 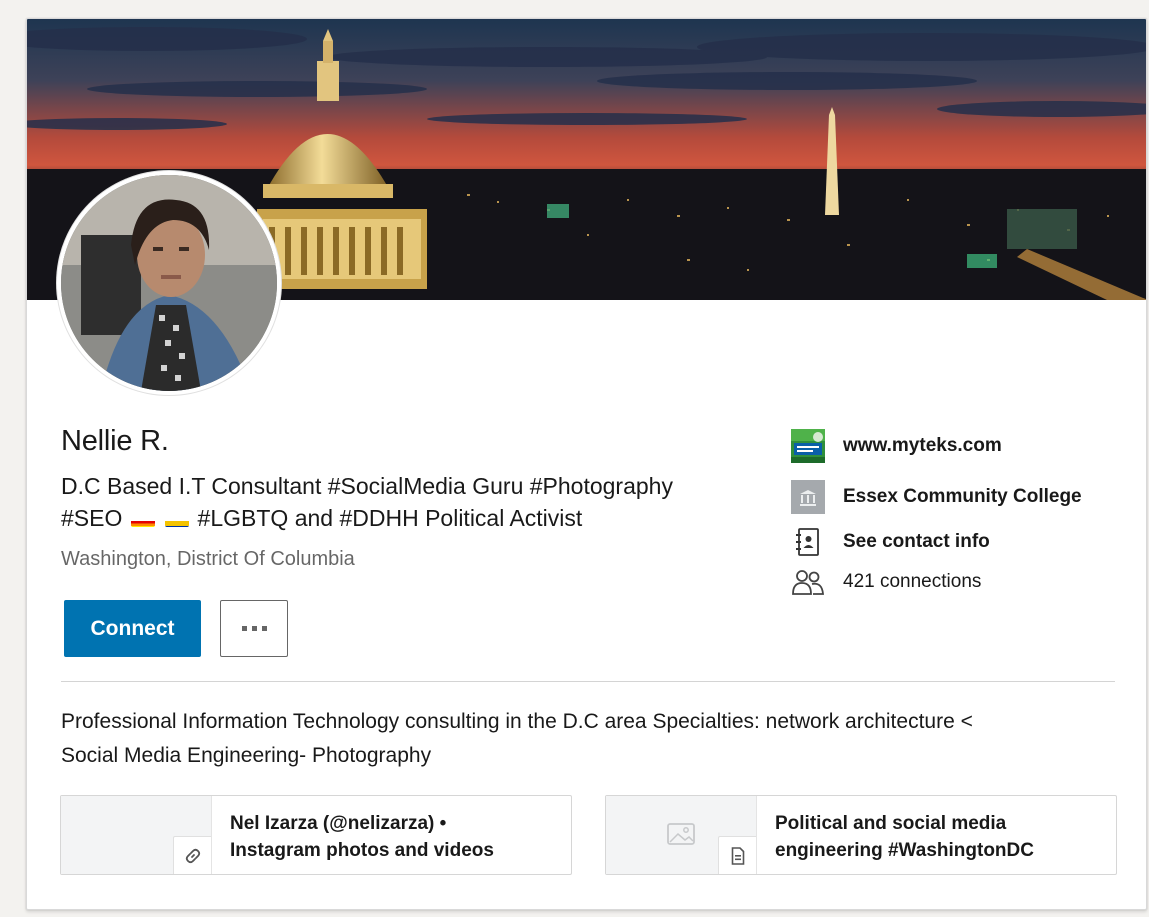 What do you see at coordinates (390, 518) in the screenshot?
I see `headline-tags: #LGBTQ and #DDHH Political Activist` at bounding box center [390, 518].